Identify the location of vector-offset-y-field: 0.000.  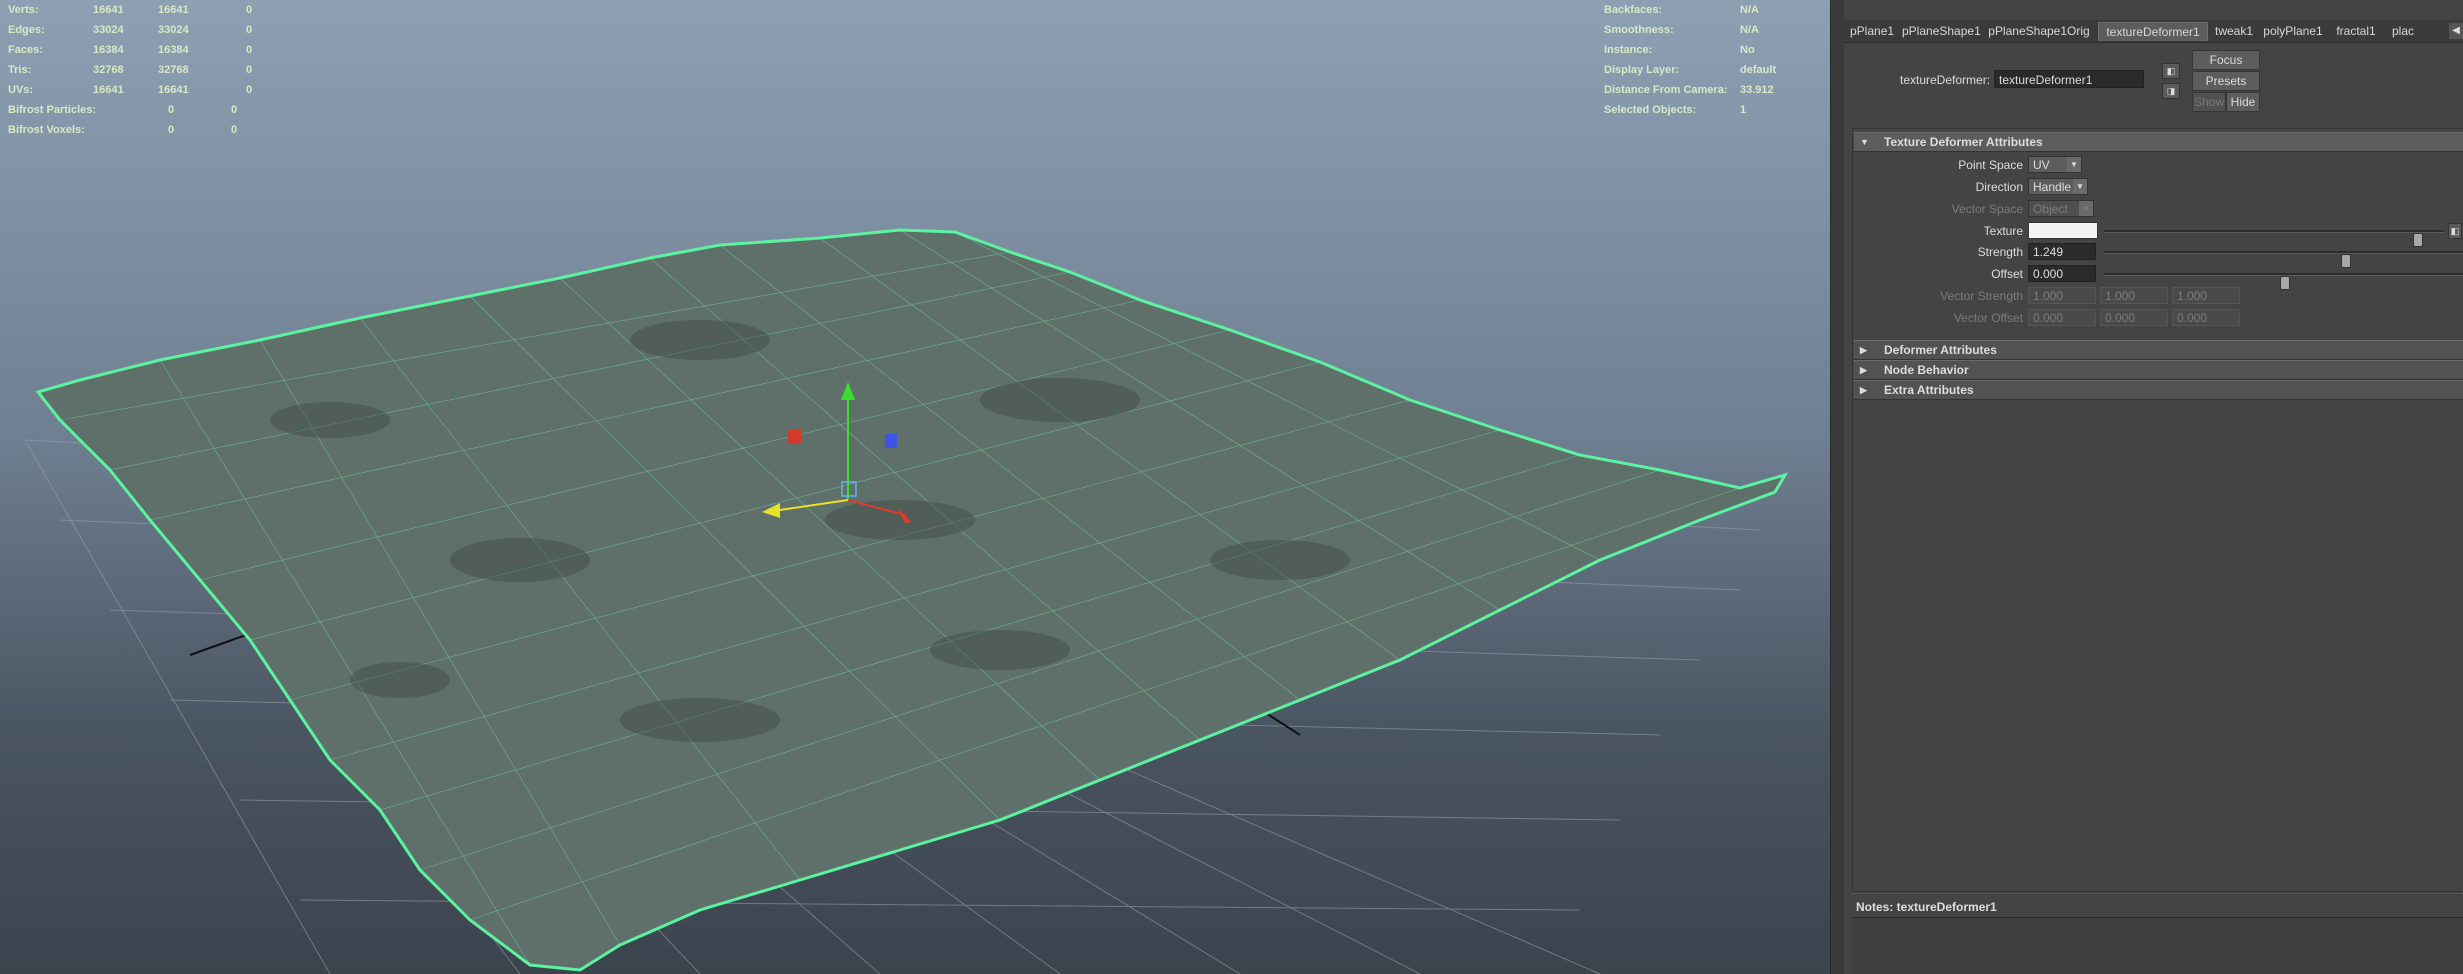
(2134, 317).